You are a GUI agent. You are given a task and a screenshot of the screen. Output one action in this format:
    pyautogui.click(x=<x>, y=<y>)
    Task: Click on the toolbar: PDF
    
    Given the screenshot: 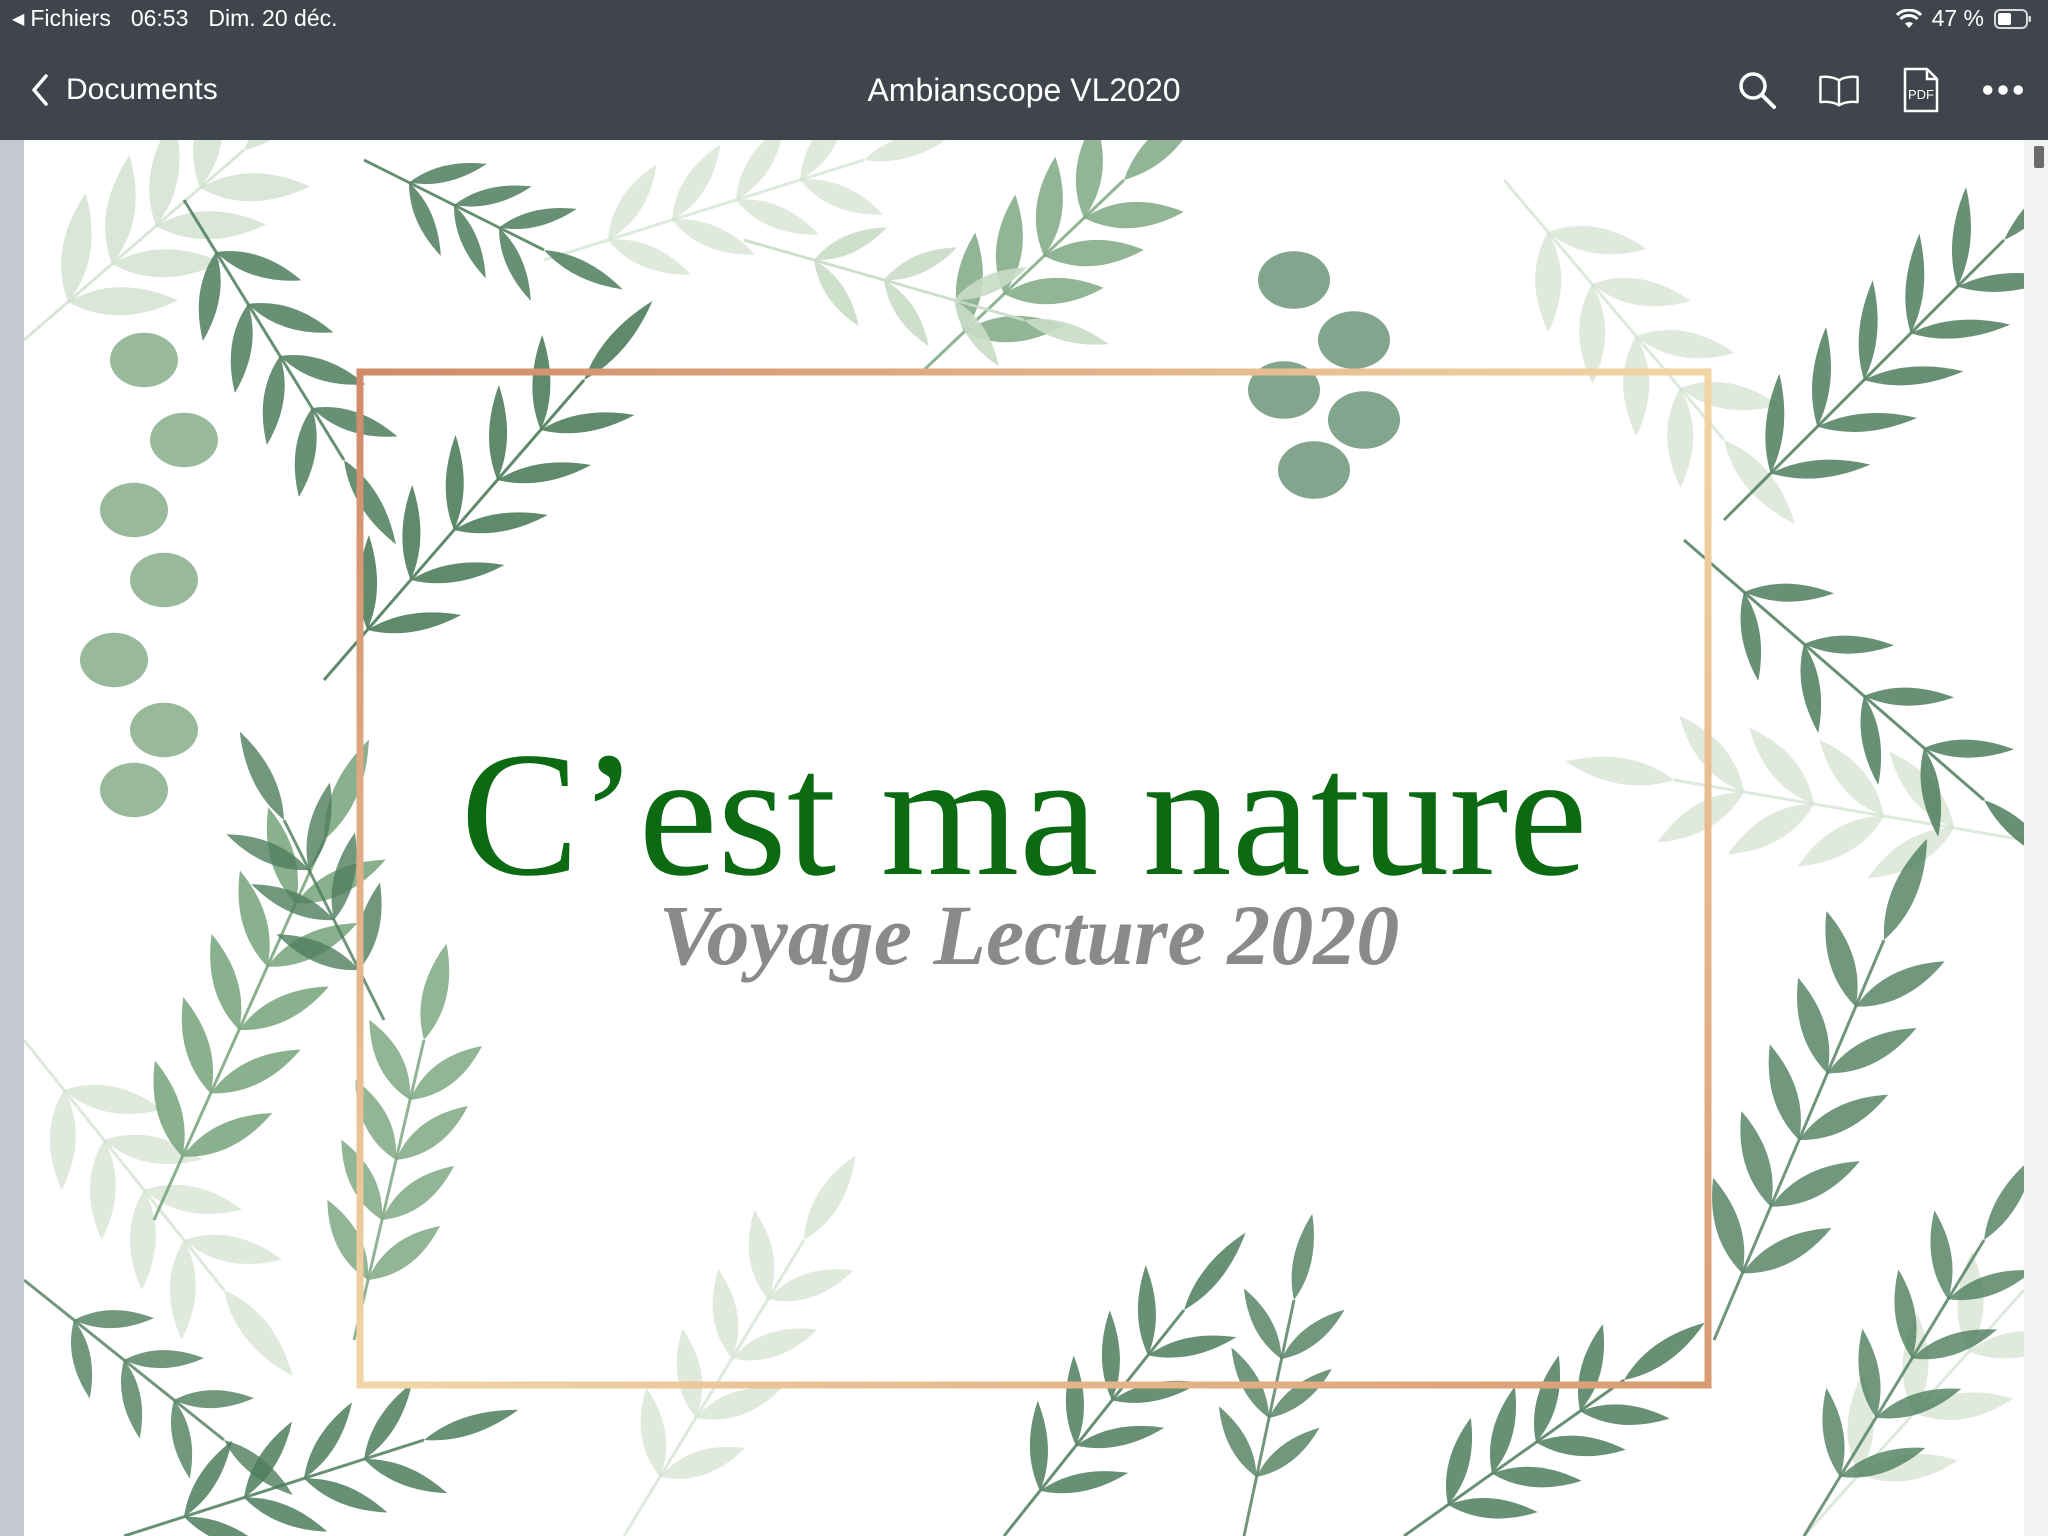 What is the action you would take?
    pyautogui.click(x=1880, y=90)
    